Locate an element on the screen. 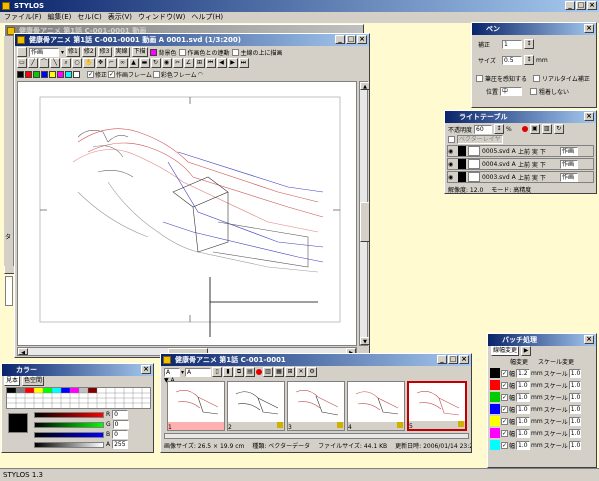 The height and width of the screenshot is (481, 599). eraser-icon: ▬ is located at coordinates (144, 63).